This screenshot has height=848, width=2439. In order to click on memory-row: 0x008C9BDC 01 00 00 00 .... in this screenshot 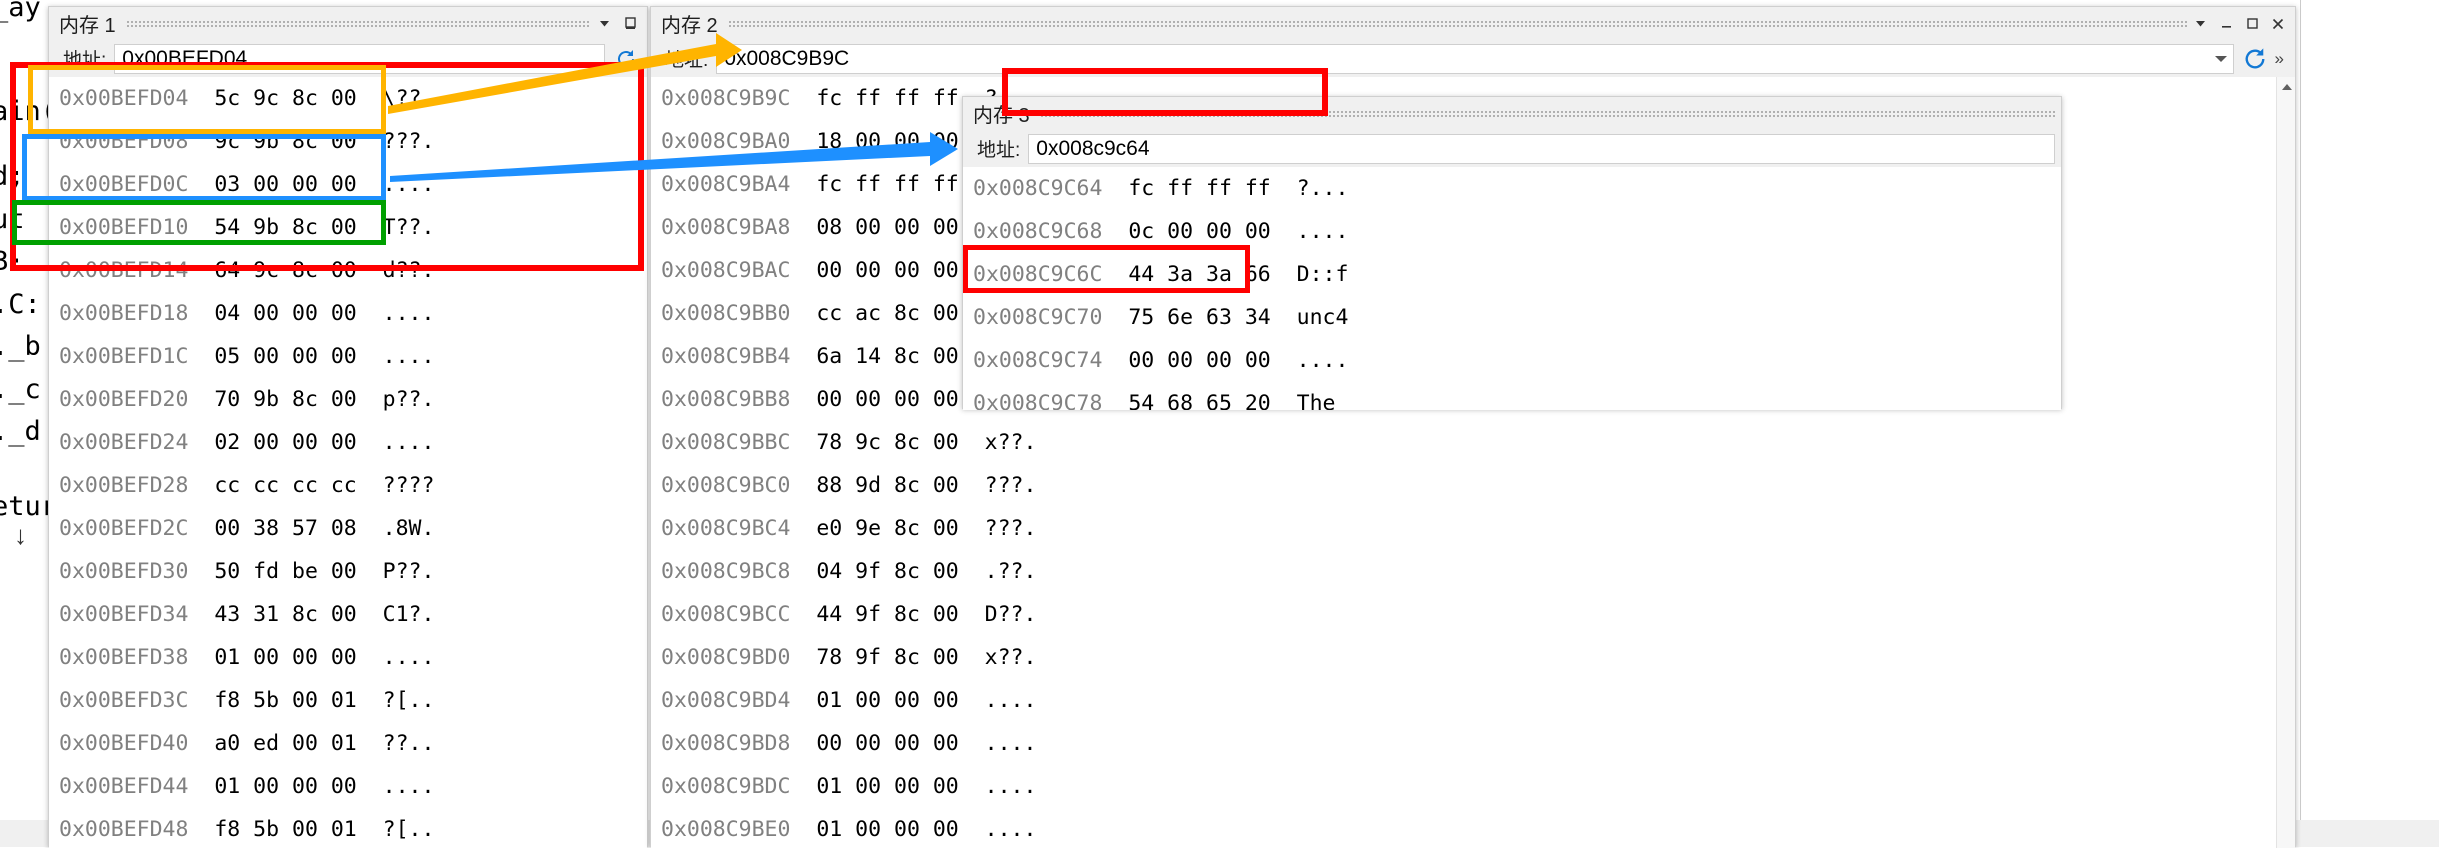, I will do `click(1473, 786)`.